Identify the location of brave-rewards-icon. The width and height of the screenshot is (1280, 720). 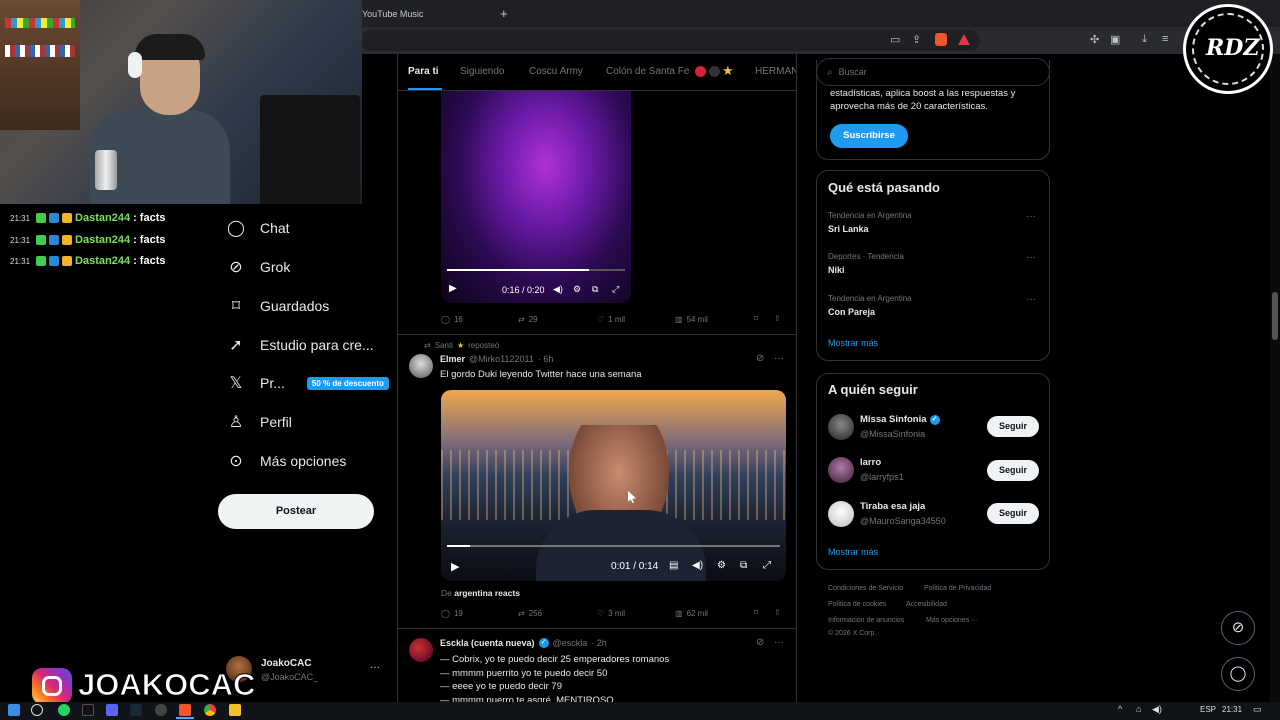
(964, 39).